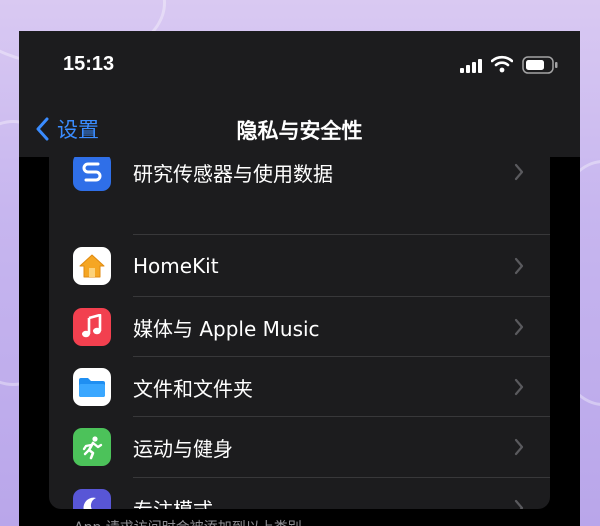 This screenshot has height=526, width=600. What do you see at coordinates (195, 521) in the screenshot?
I see `footer-note: App 请求访问时会被添加到以上类别。` at bounding box center [195, 521].